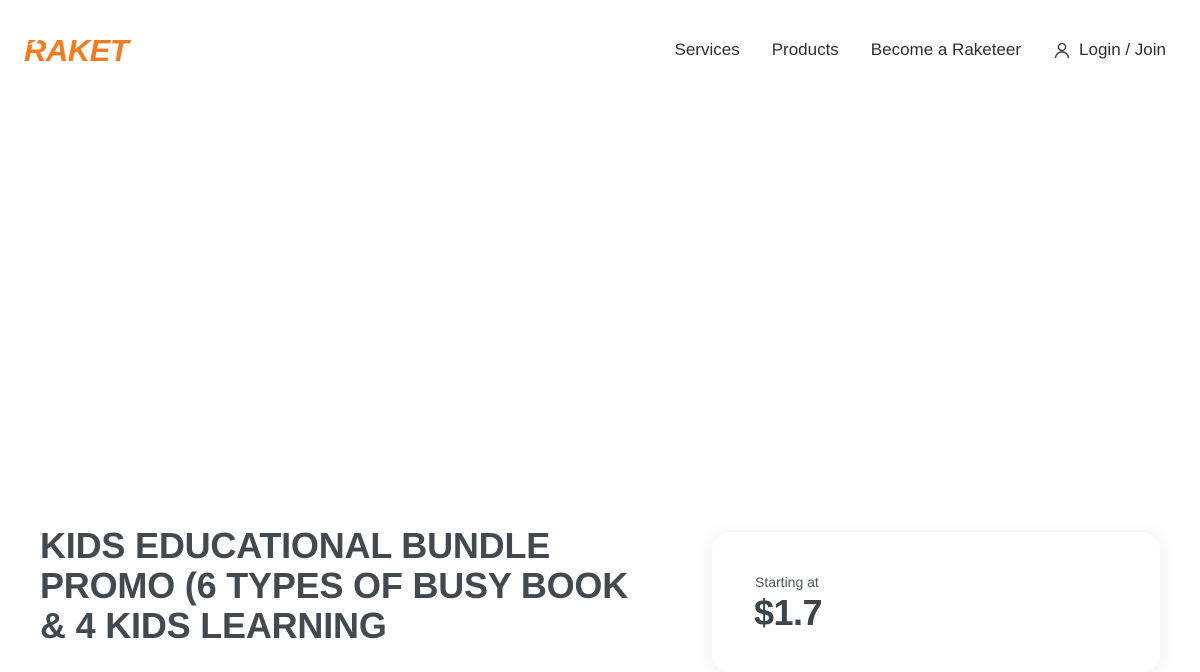 The image size is (1200, 672). Describe the element at coordinates (946, 50) in the screenshot. I see `nav-become-raketeer: Become a Raketeer` at that location.